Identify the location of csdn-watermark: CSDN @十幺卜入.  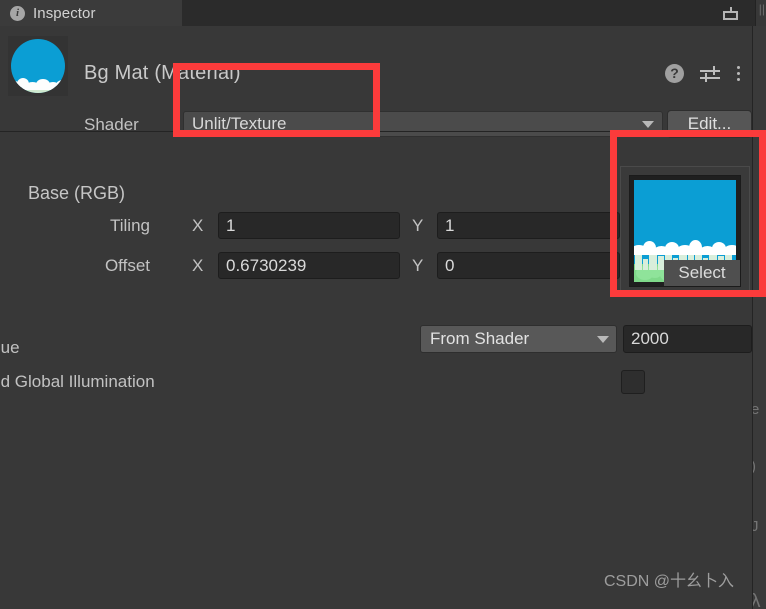
(668, 581).